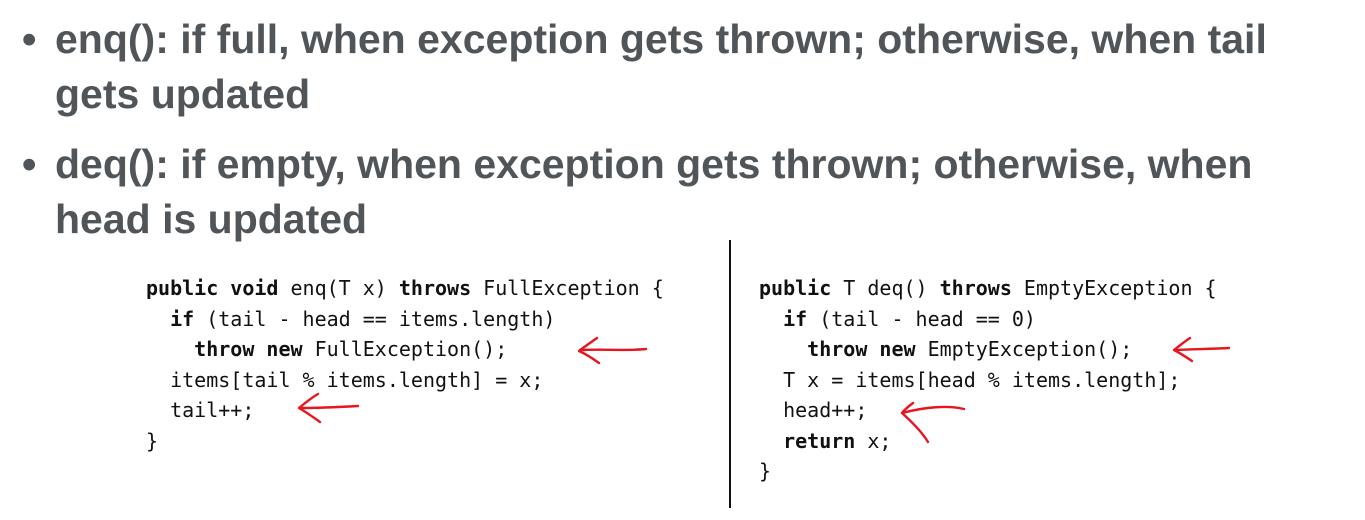 This screenshot has width=1365, height=520. What do you see at coordinates (567, 288) in the screenshot?
I see `code-text: FullException {` at bounding box center [567, 288].